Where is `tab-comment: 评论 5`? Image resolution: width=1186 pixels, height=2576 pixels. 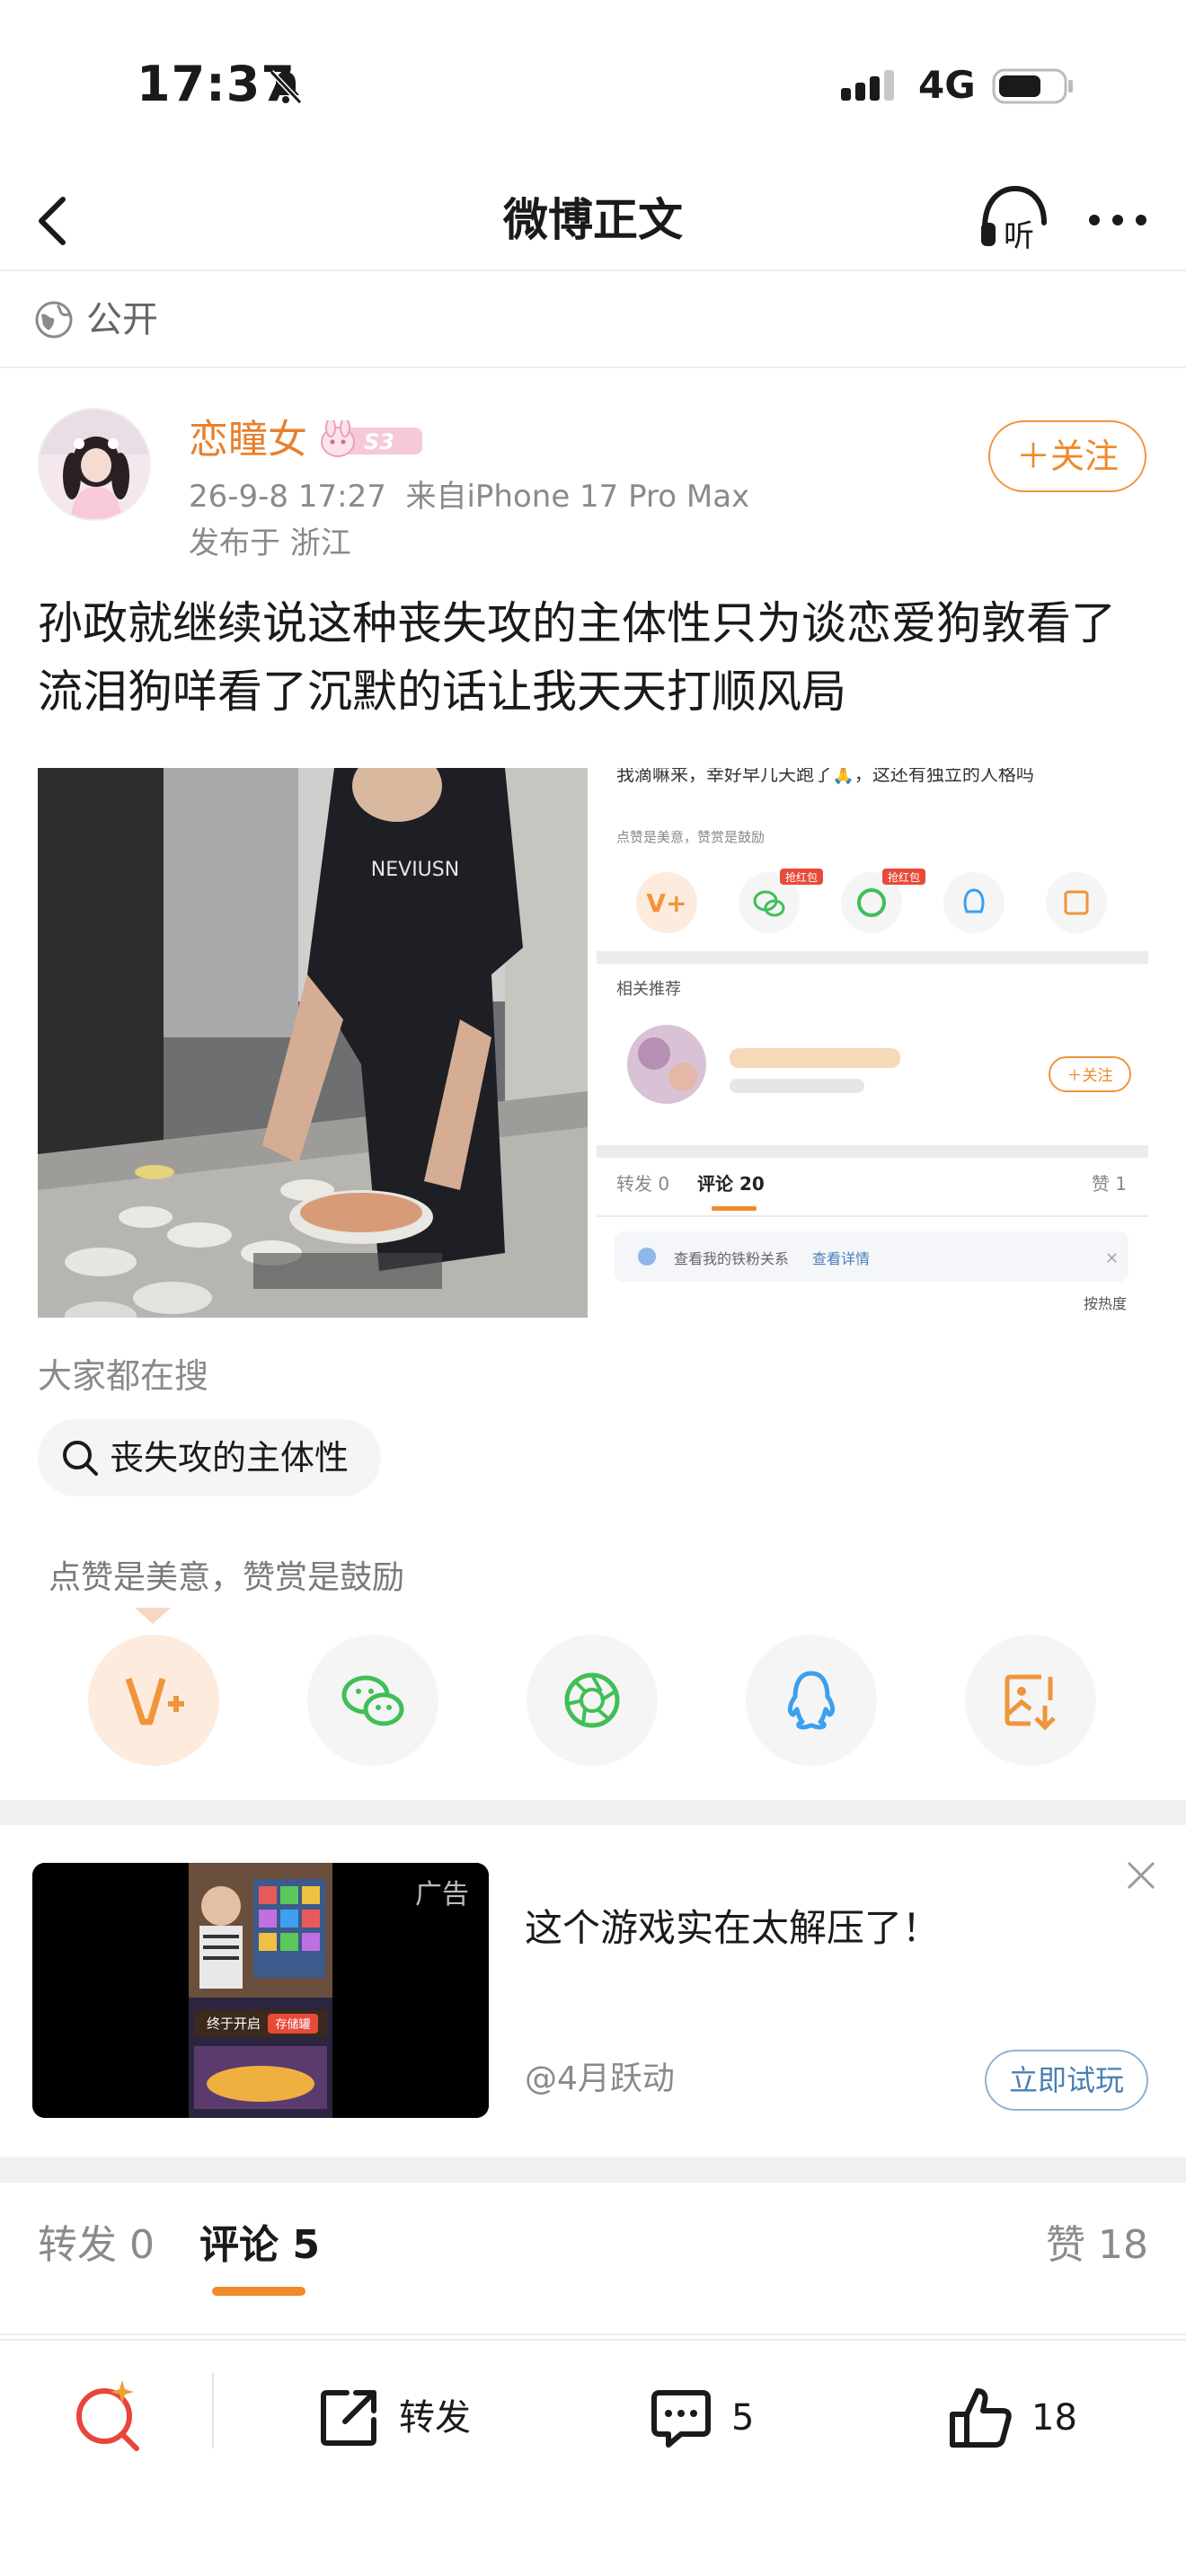 tab-comment: 评论 5 is located at coordinates (259, 2245).